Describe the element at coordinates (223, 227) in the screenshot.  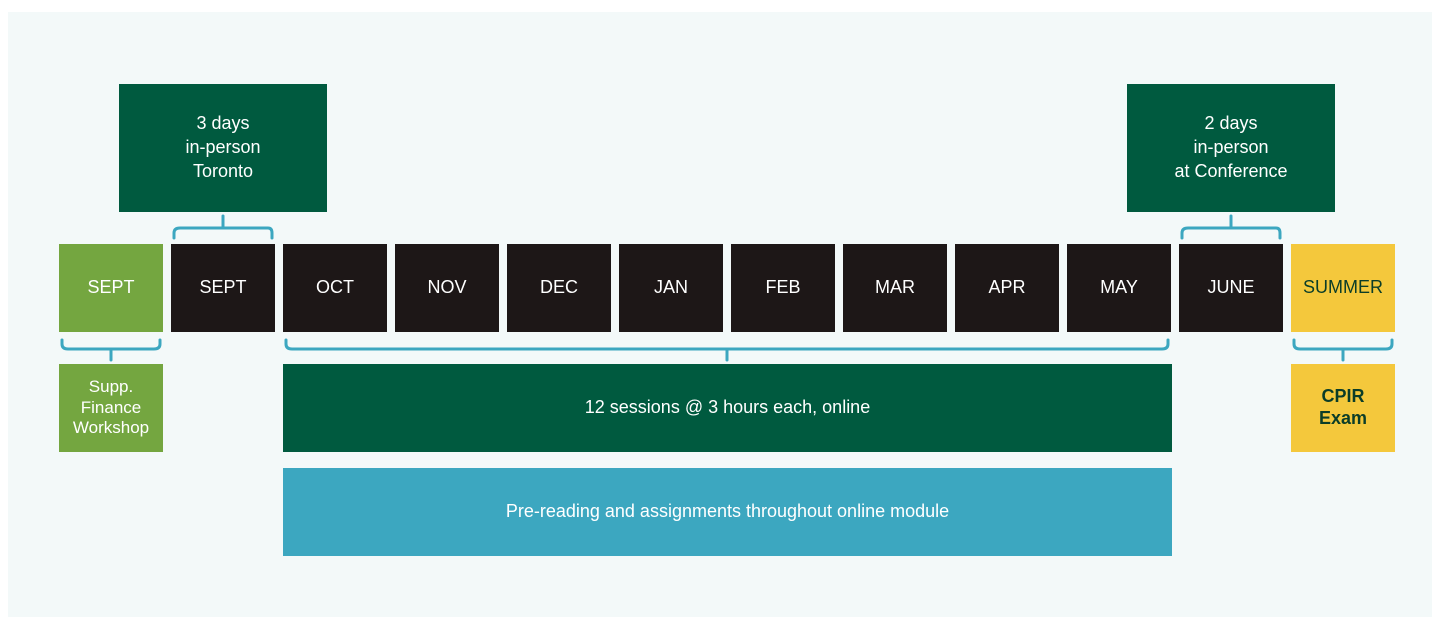
I see `bracket-toronto` at that location.